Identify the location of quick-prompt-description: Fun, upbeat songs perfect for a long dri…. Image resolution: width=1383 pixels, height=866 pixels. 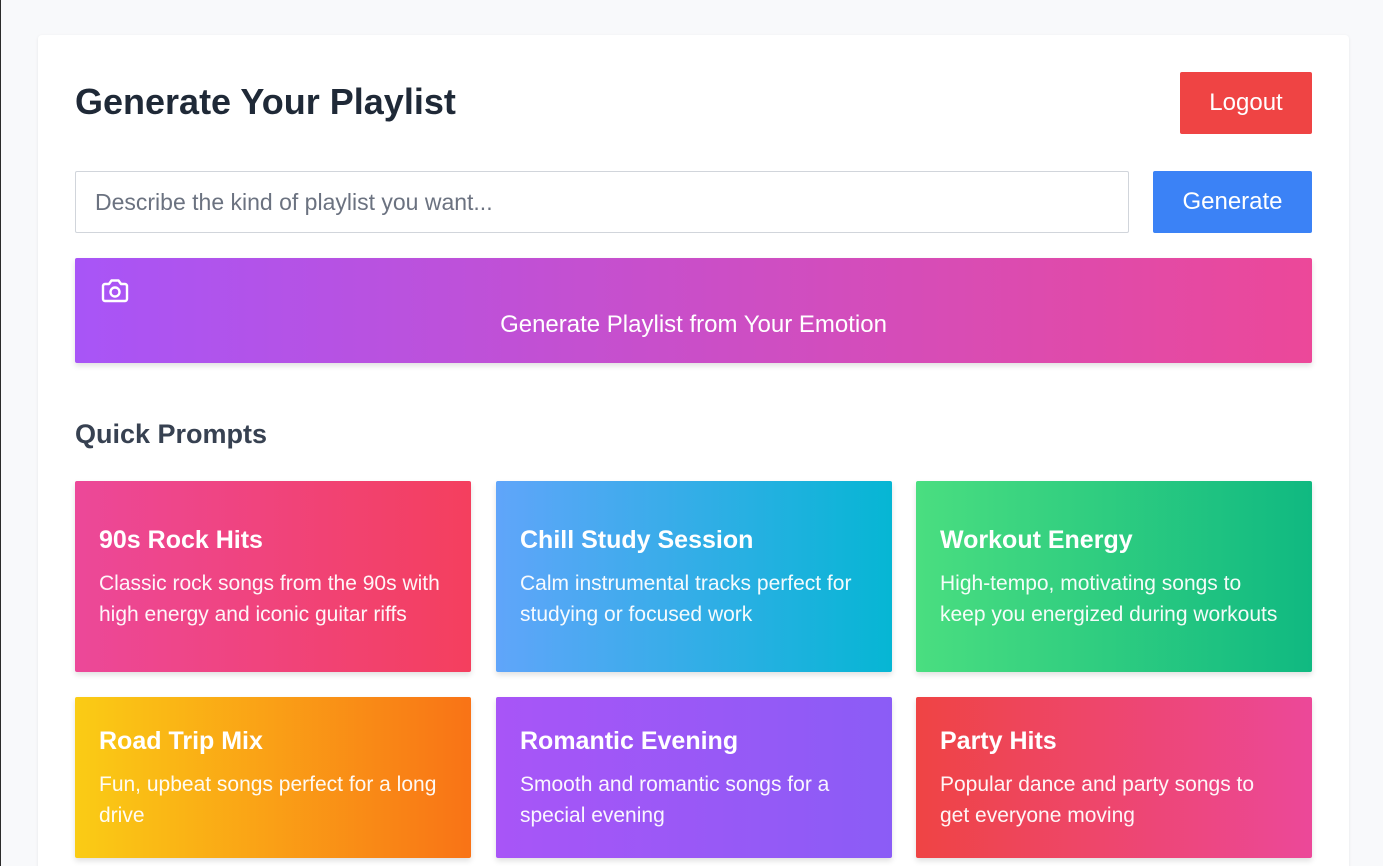
(268, 799).